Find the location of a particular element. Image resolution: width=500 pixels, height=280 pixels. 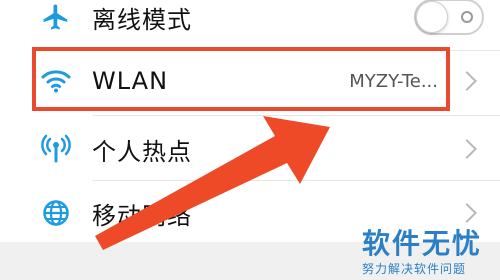

watermark-subtitle: 努力解决软件问题 is located at coordinates (413, 269).